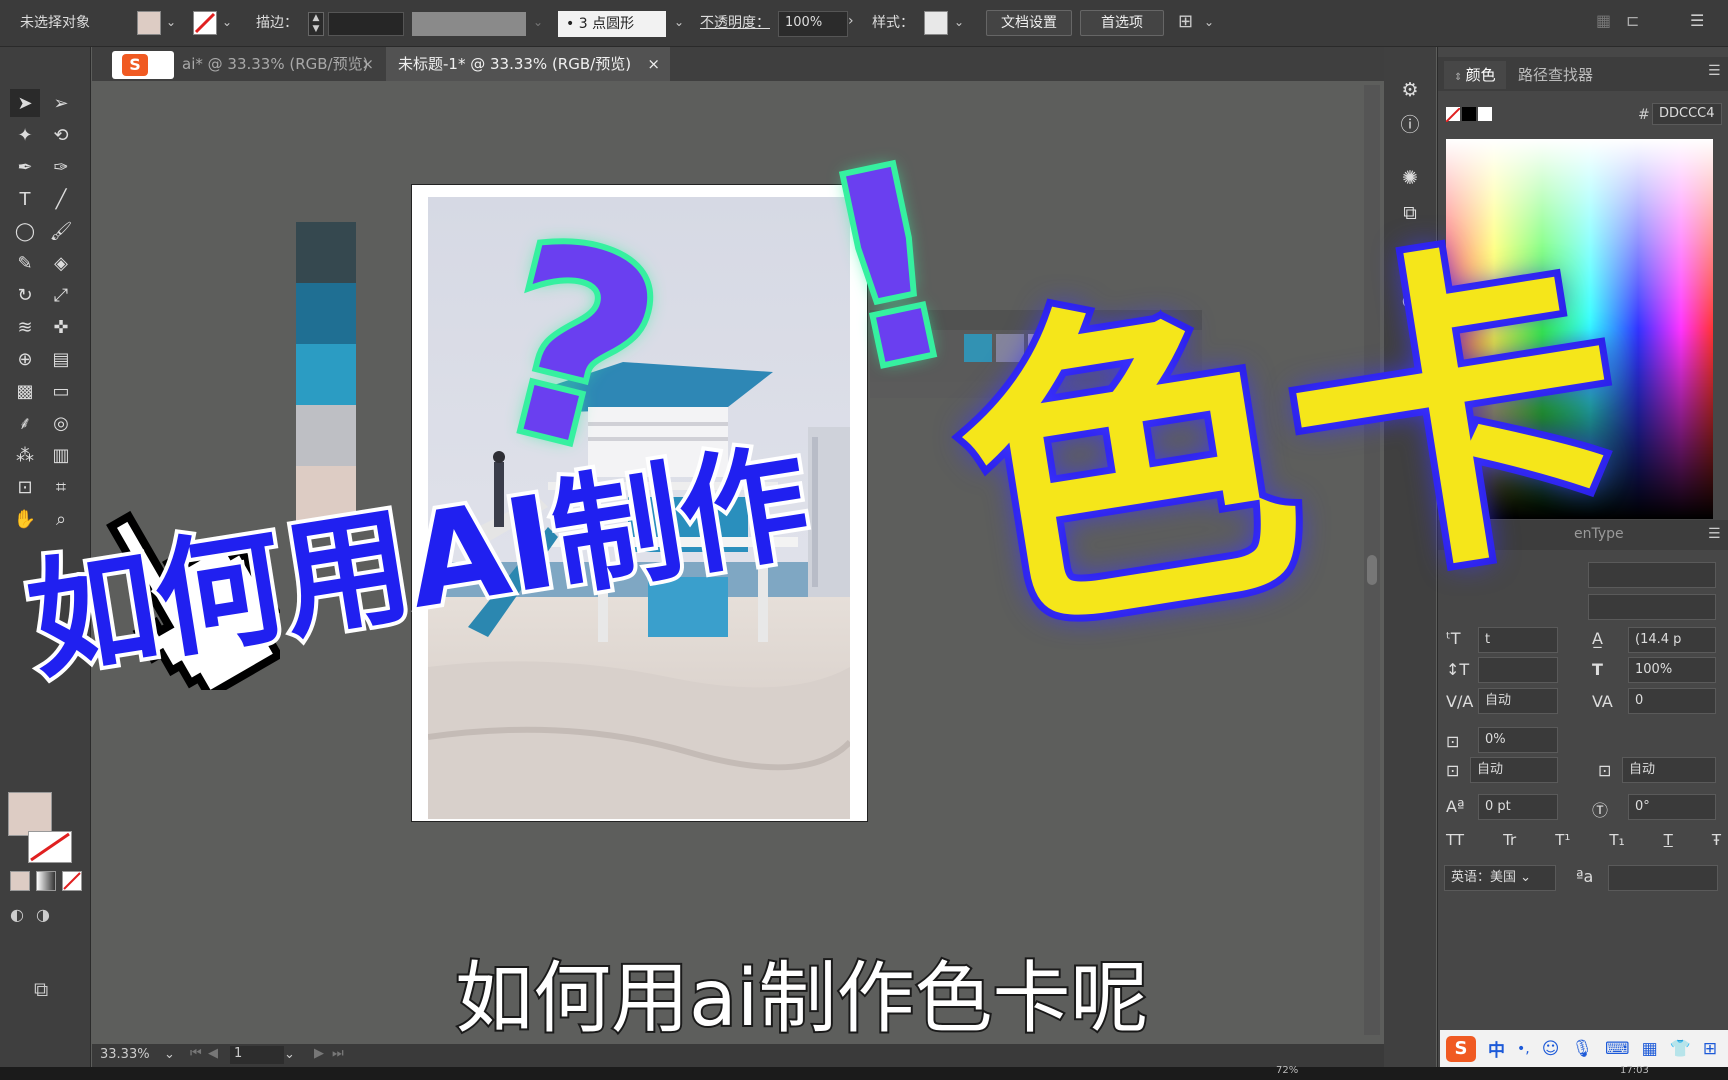 The width and height of the screenshot is (1728, 1080). What do you see at coordinates (1710, 1049) in the screenshot?
I see `menu-grid-icon: ⊞` at bounding box center [1710, 1049].